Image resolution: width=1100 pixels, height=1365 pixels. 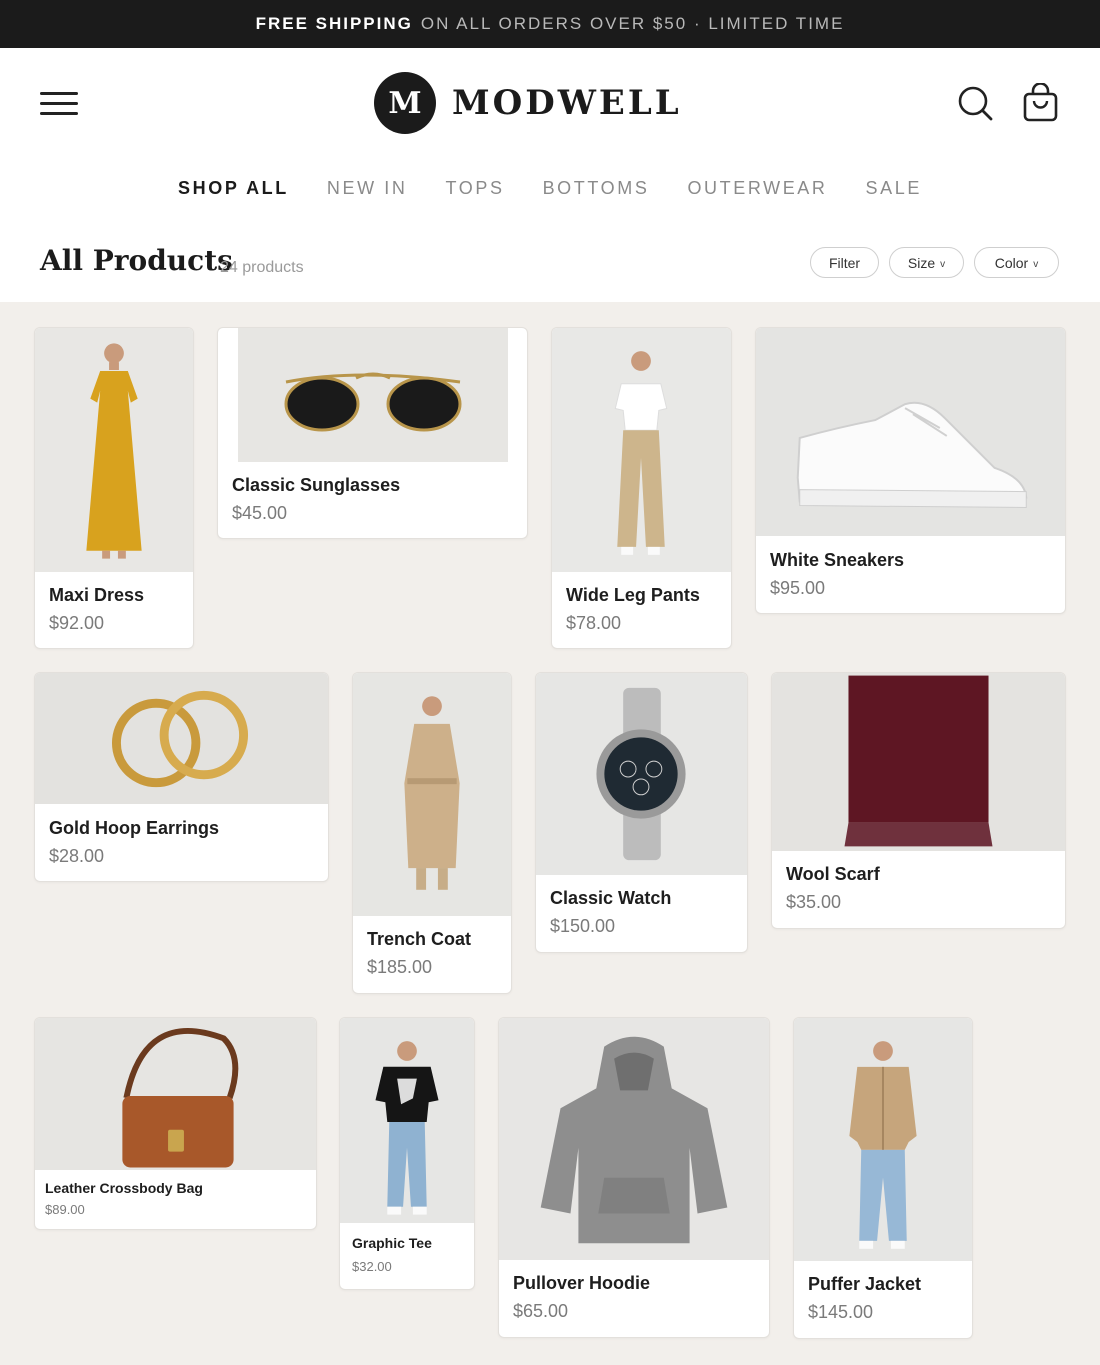 What do you see at coordinates (124, 1188) in the screenshot?
I see `product-name: Leather Crossbody Bag` at bounding box center [124, 1188].